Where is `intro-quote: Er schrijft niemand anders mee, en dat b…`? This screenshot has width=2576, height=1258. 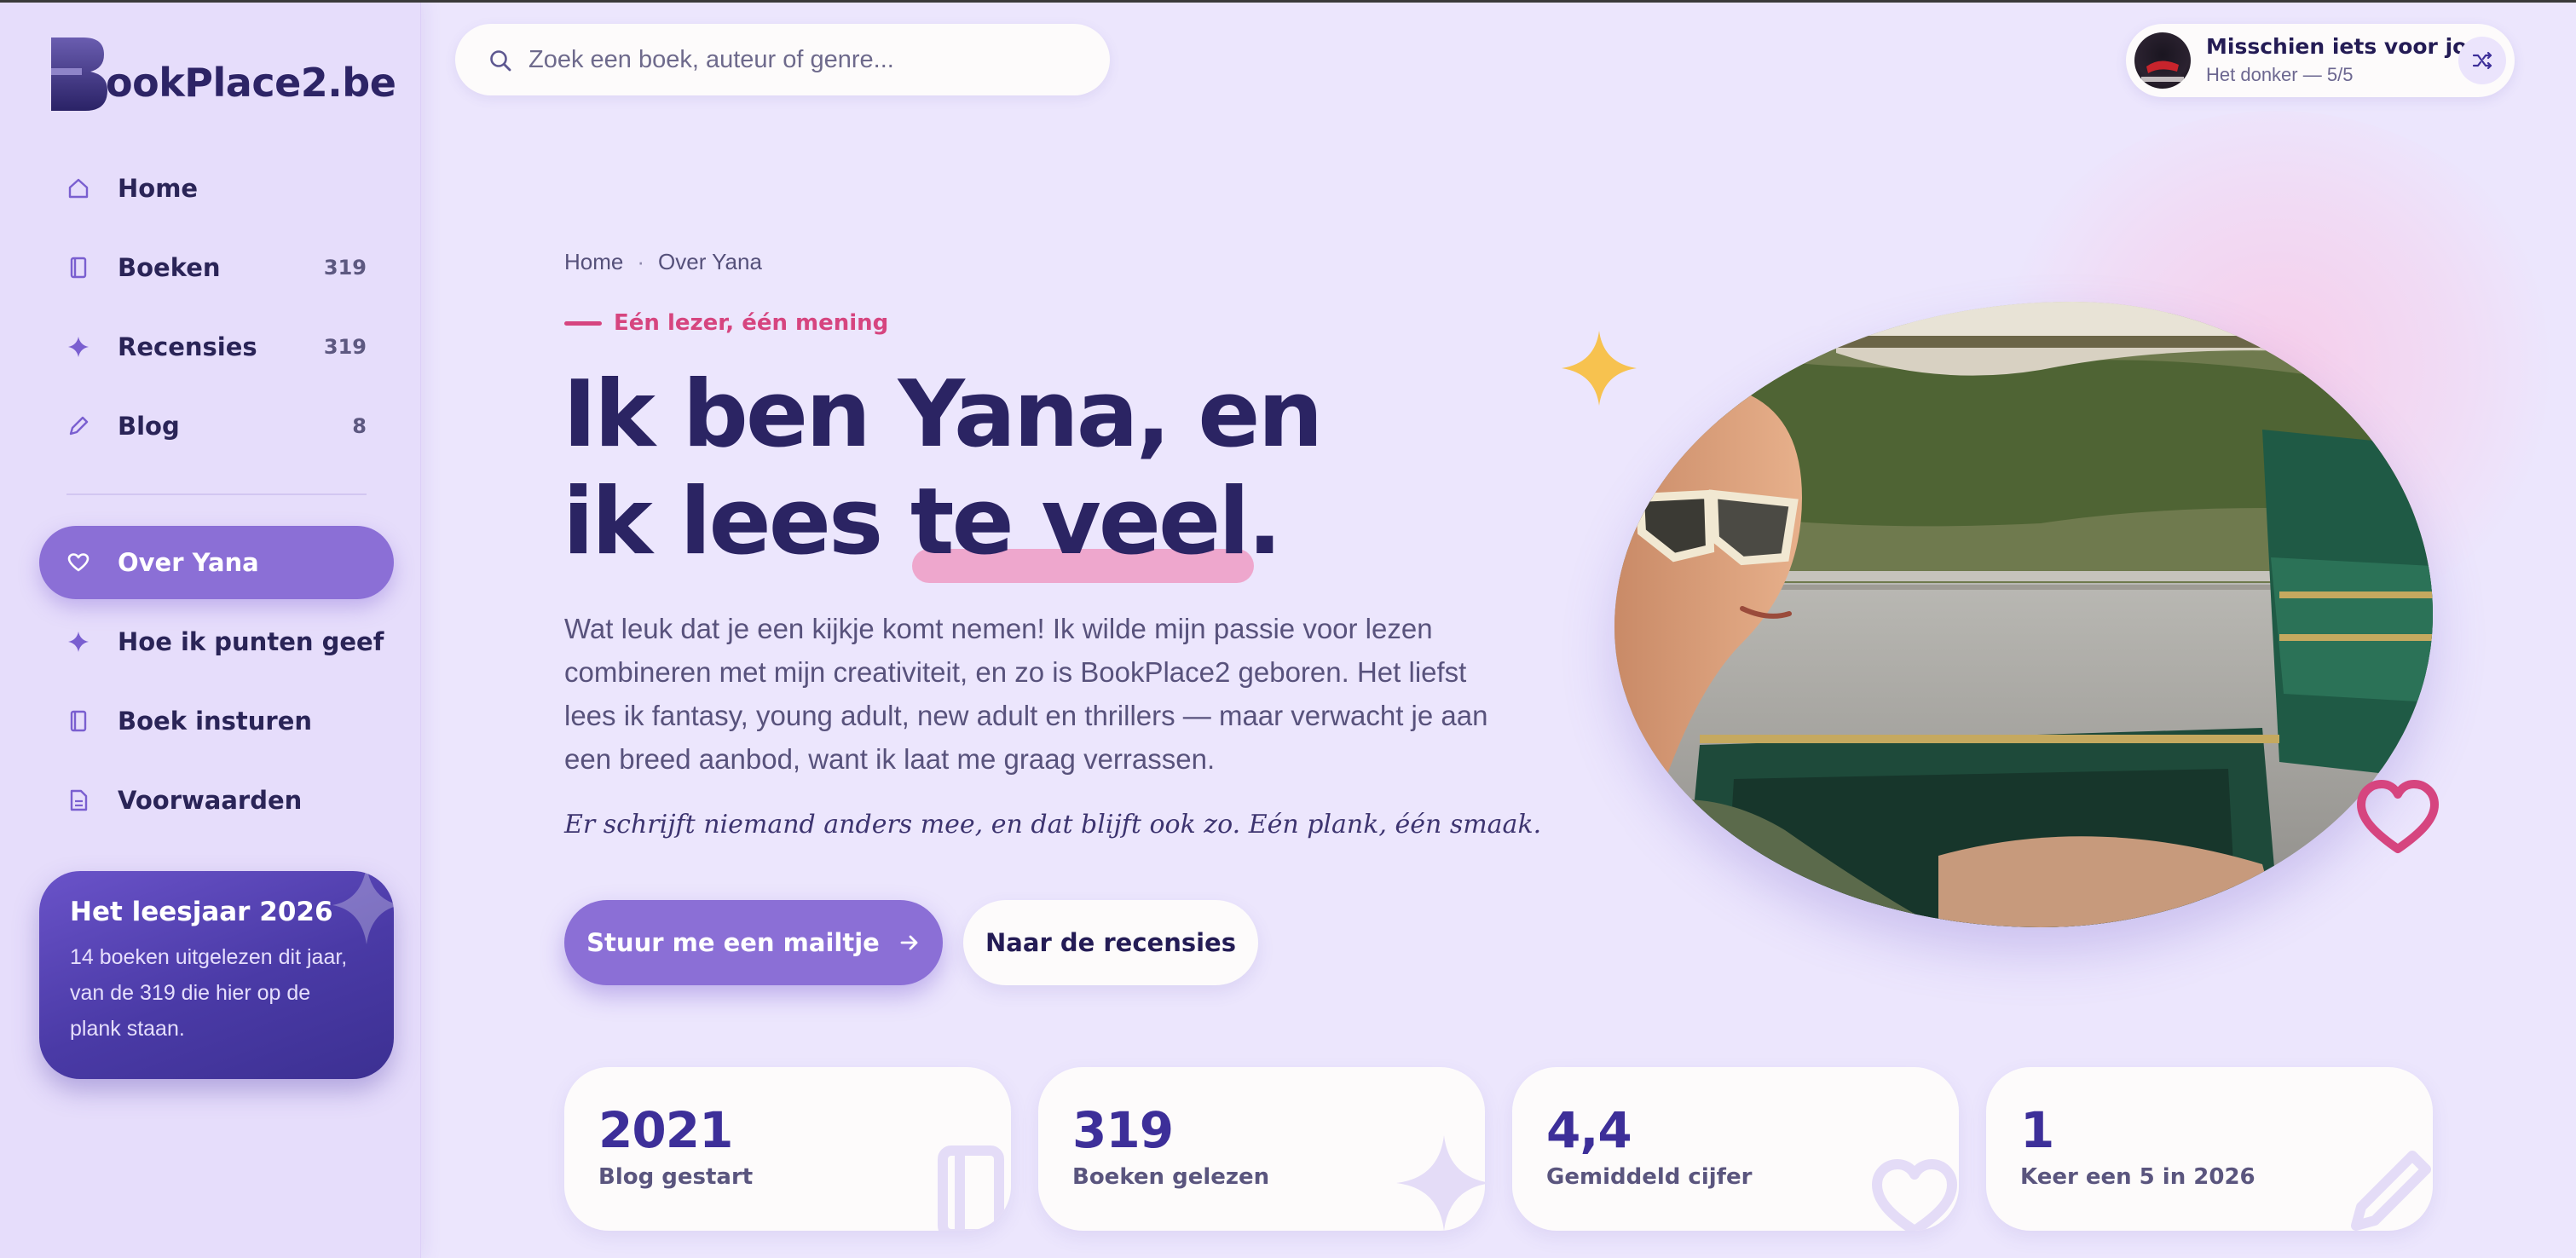
intro-quote: Er schrijft niemand anders mee, en dat b… is located at coordinates (1053, 825).